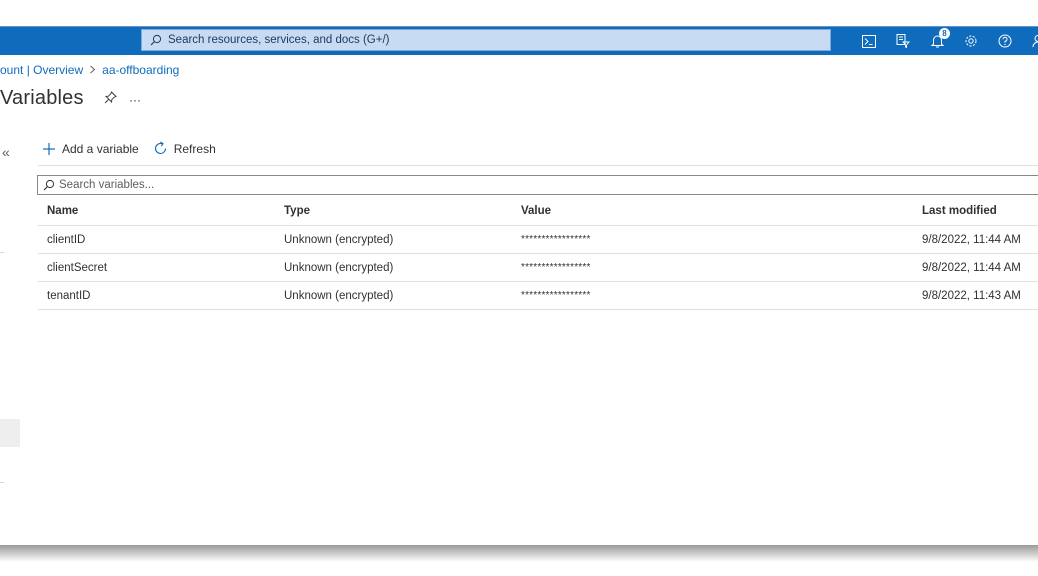 The height and width of the screenshot is (576, 1038). Describe the element at coordinates (68, 295) in the screenshot. I see `variable-name: tenantID` at that location.